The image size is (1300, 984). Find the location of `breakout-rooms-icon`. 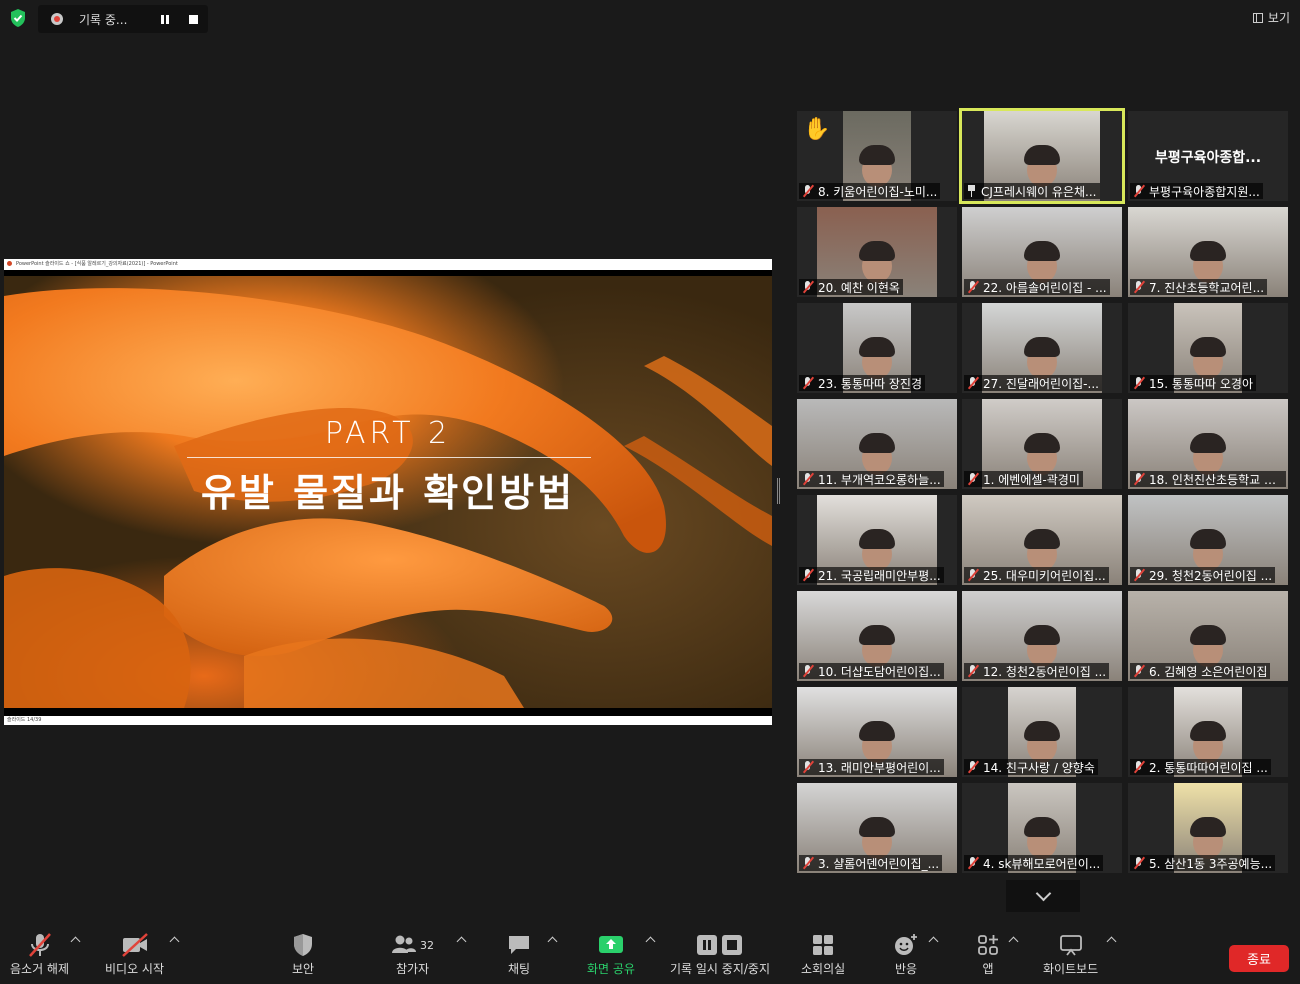

breakout-rooms-icon is located at coordinates (823, 945).